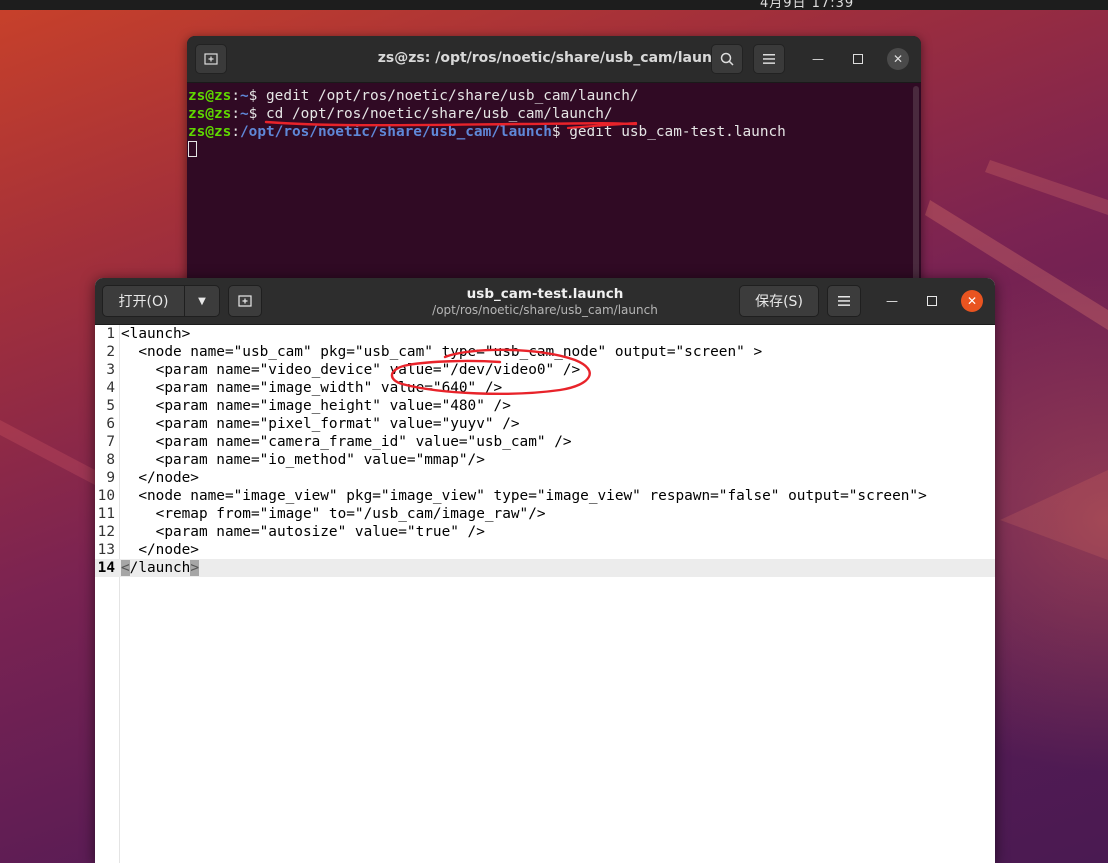 This screenshot has height=863, width=1108. Describe the element at coordinates (192, 149) in the screenshot. I see `text-cursor` at that location.